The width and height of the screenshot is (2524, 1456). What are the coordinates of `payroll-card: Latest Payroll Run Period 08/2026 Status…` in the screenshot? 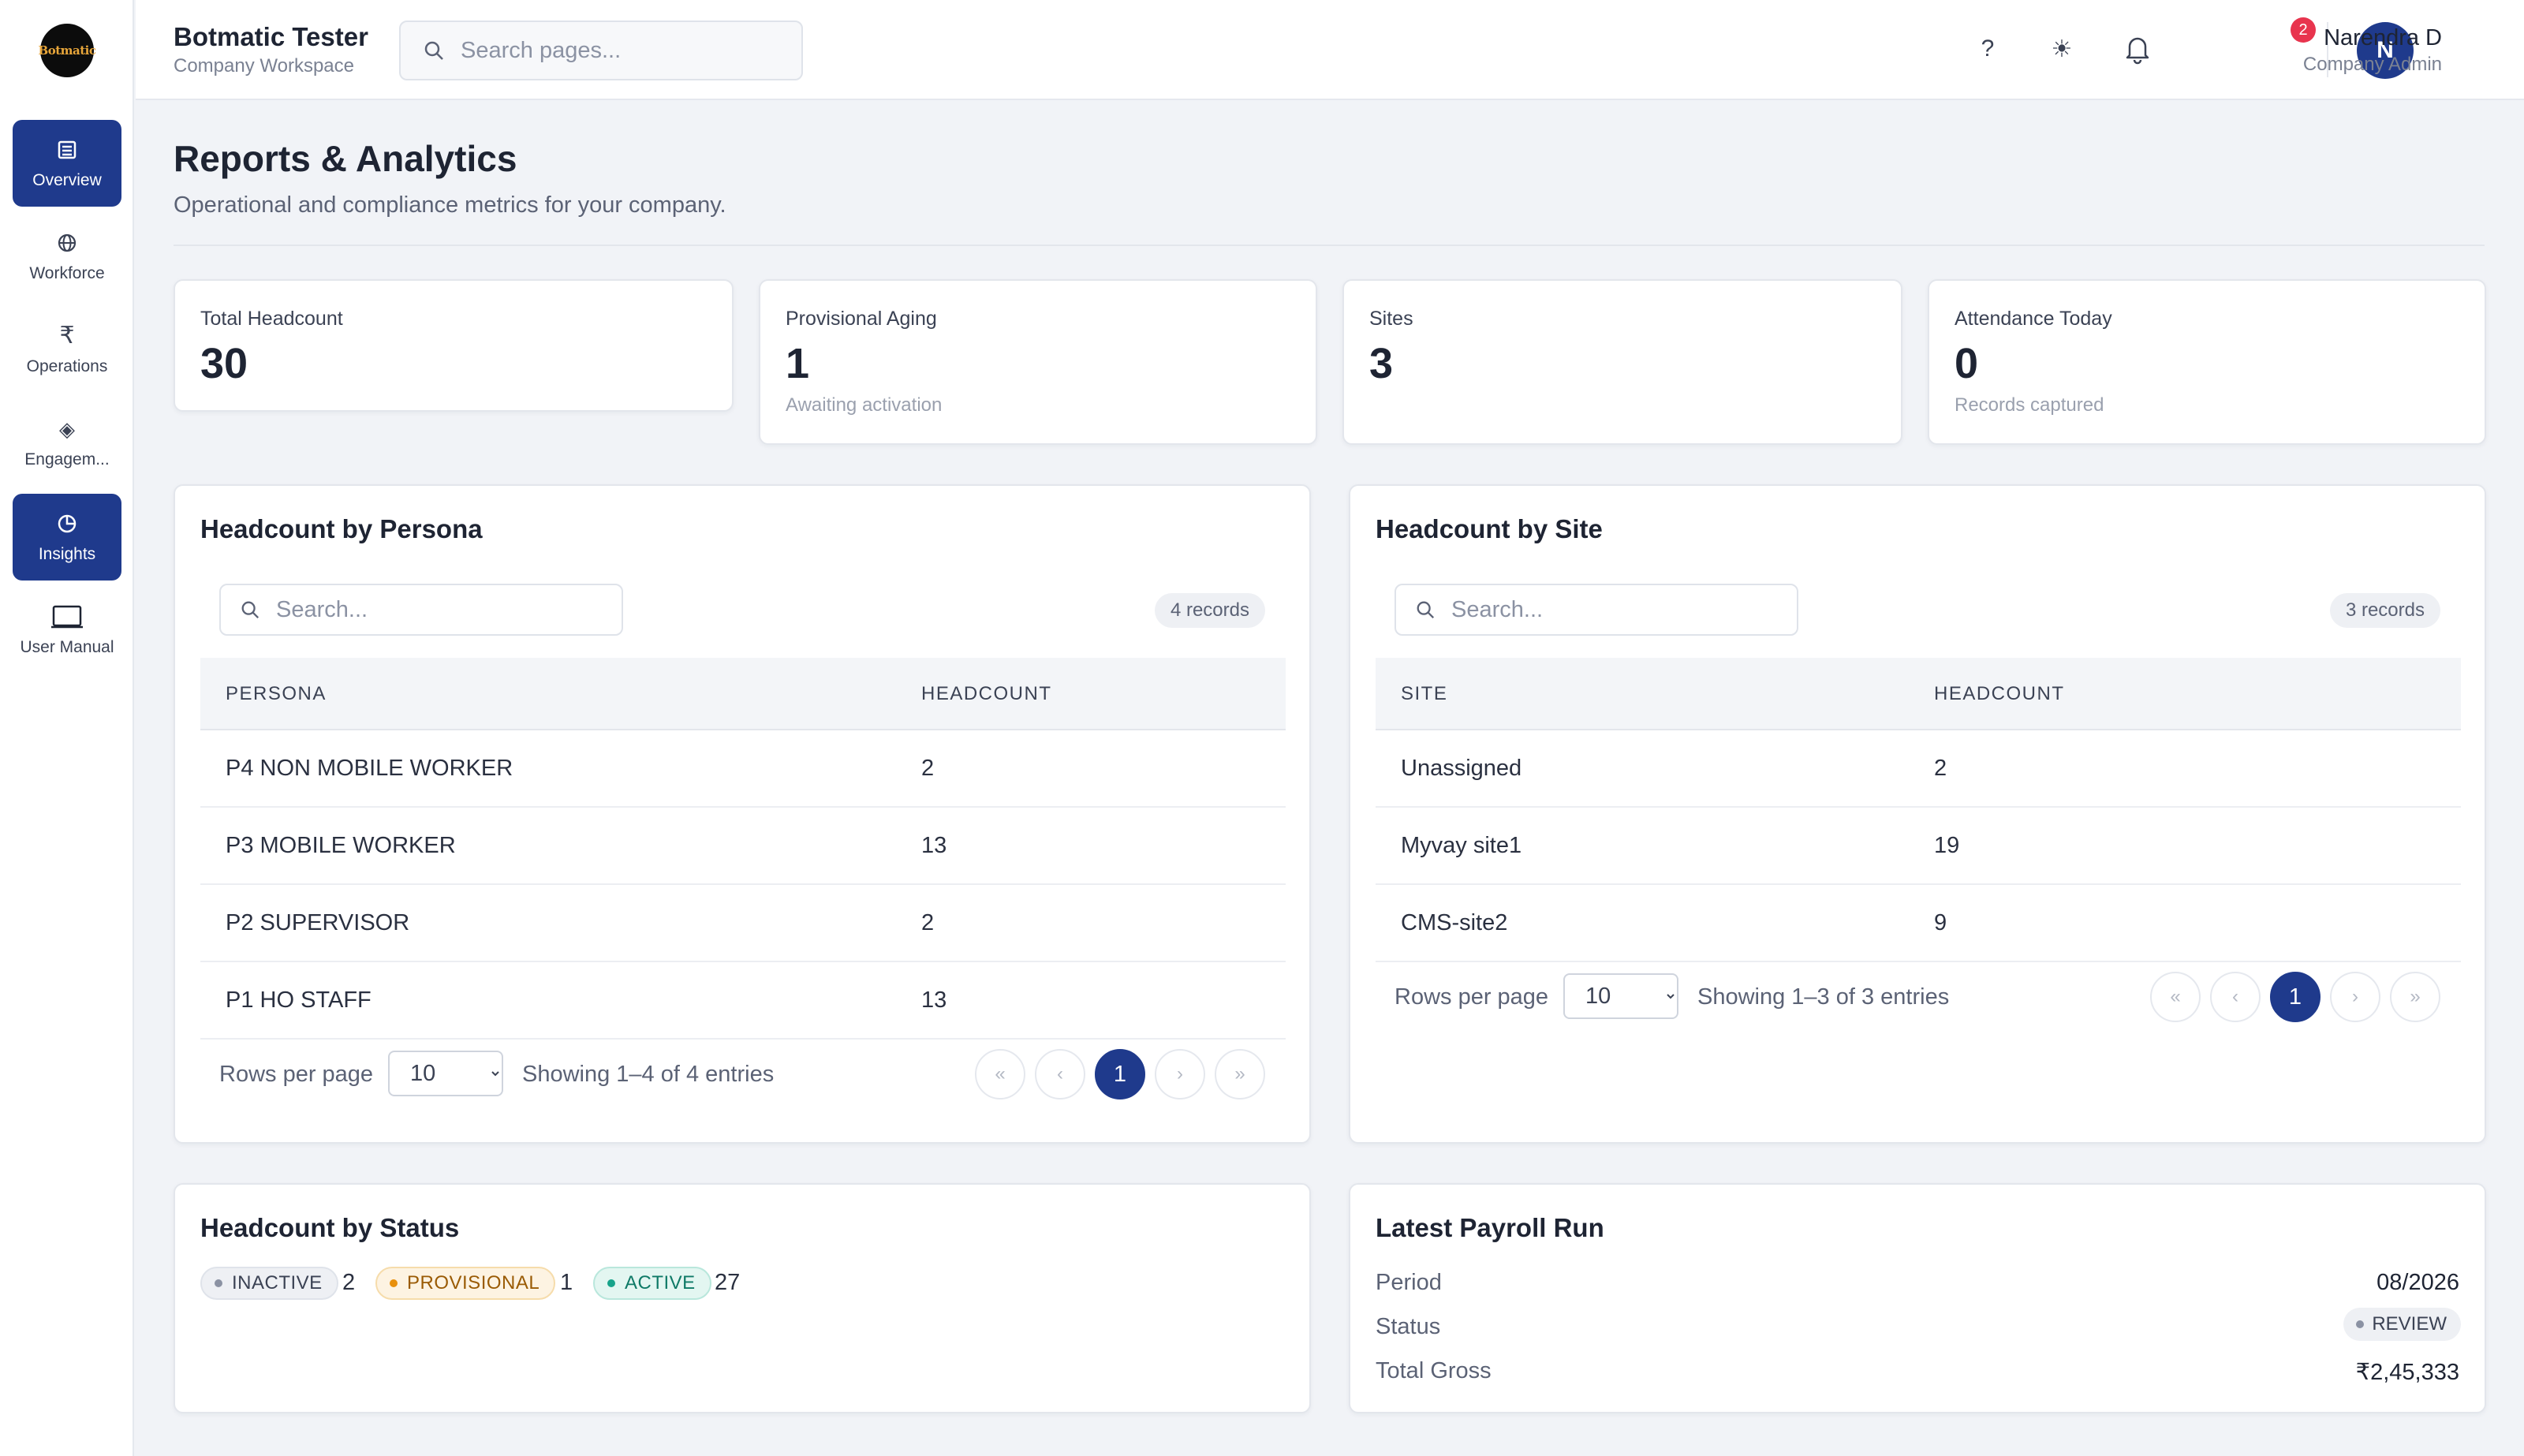 It's located at (1917, 1298).